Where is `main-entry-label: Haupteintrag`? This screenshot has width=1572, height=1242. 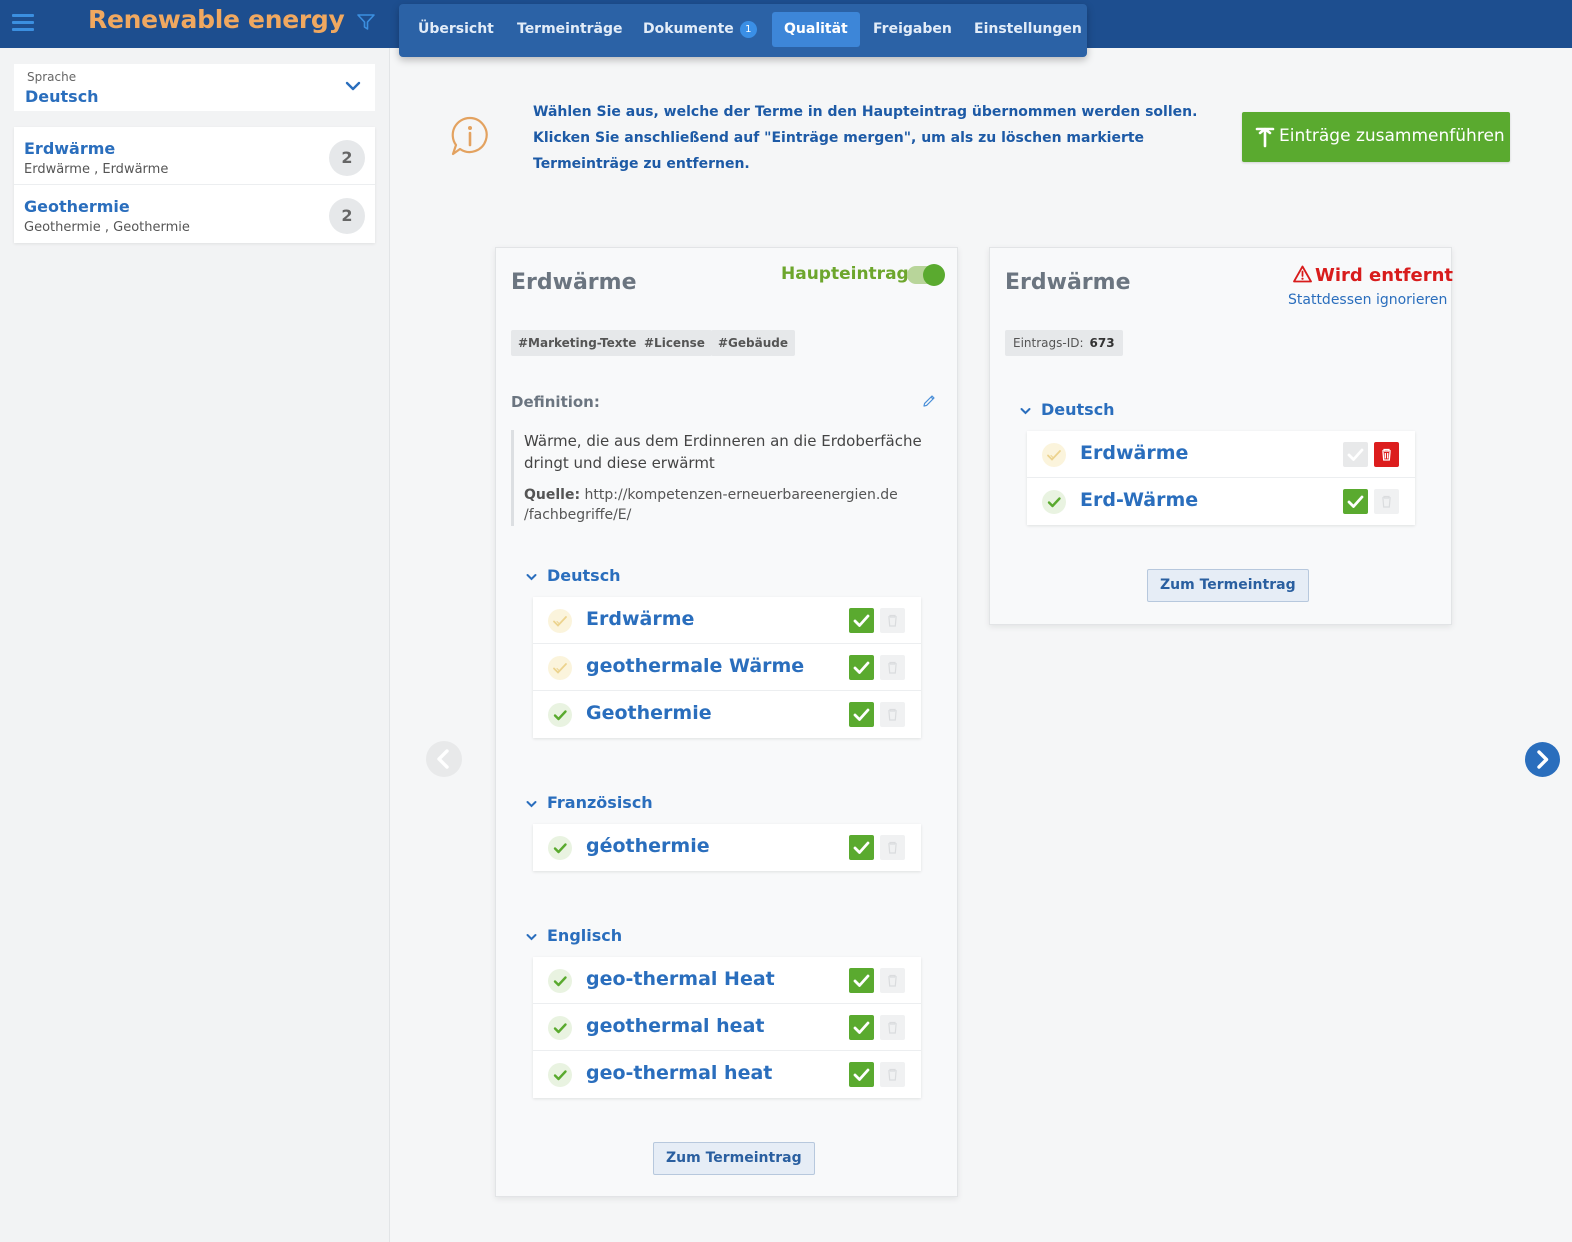
main-entry-label: Haupteintrag is located at coordinates (845, 274).